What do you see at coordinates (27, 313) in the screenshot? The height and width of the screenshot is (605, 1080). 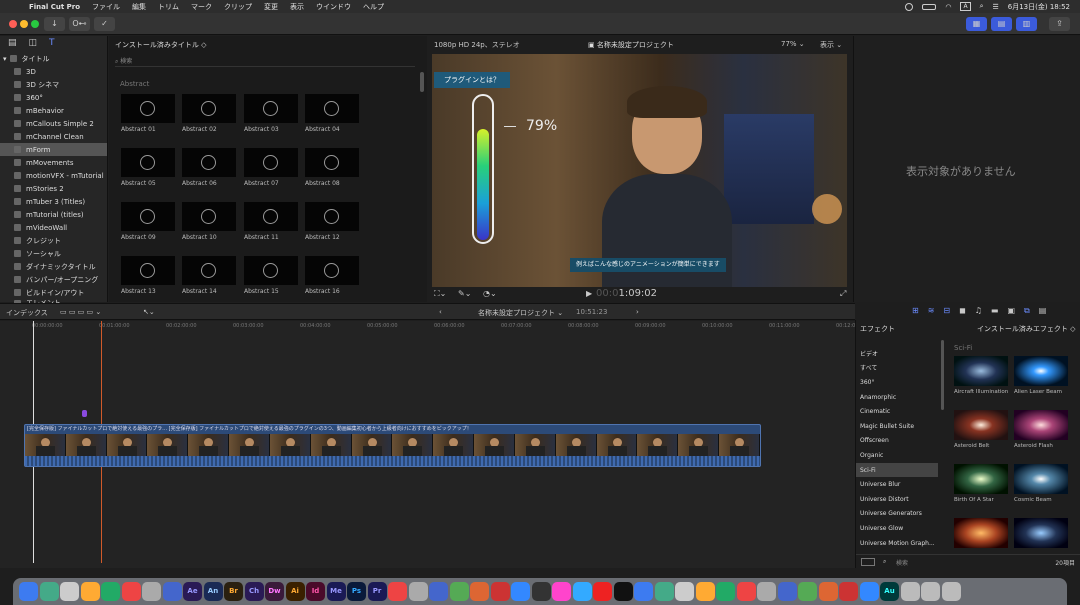 I see `index-button: インデックス` at bounding box center [27, 313].